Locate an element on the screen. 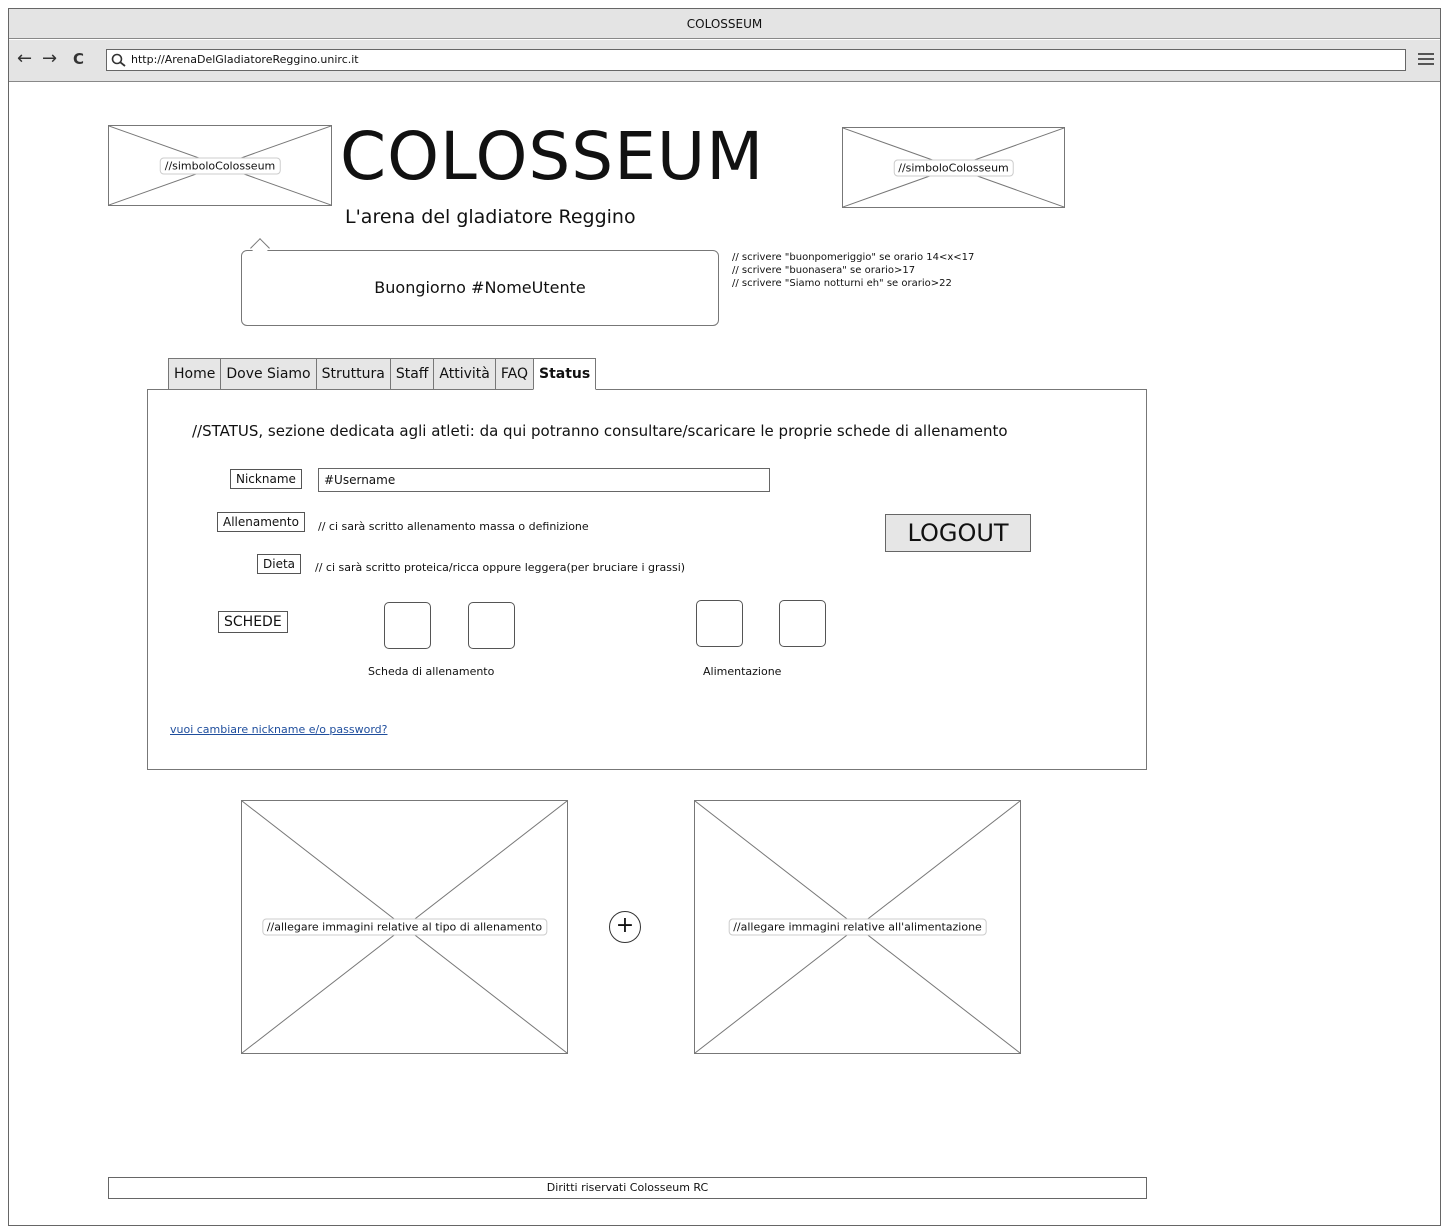 Image resolution: width=1451 pixels, height=1230 pixels. change-credentials-link: vuoi cambiare nickname e/o password? is located at coordinates (279, 729).